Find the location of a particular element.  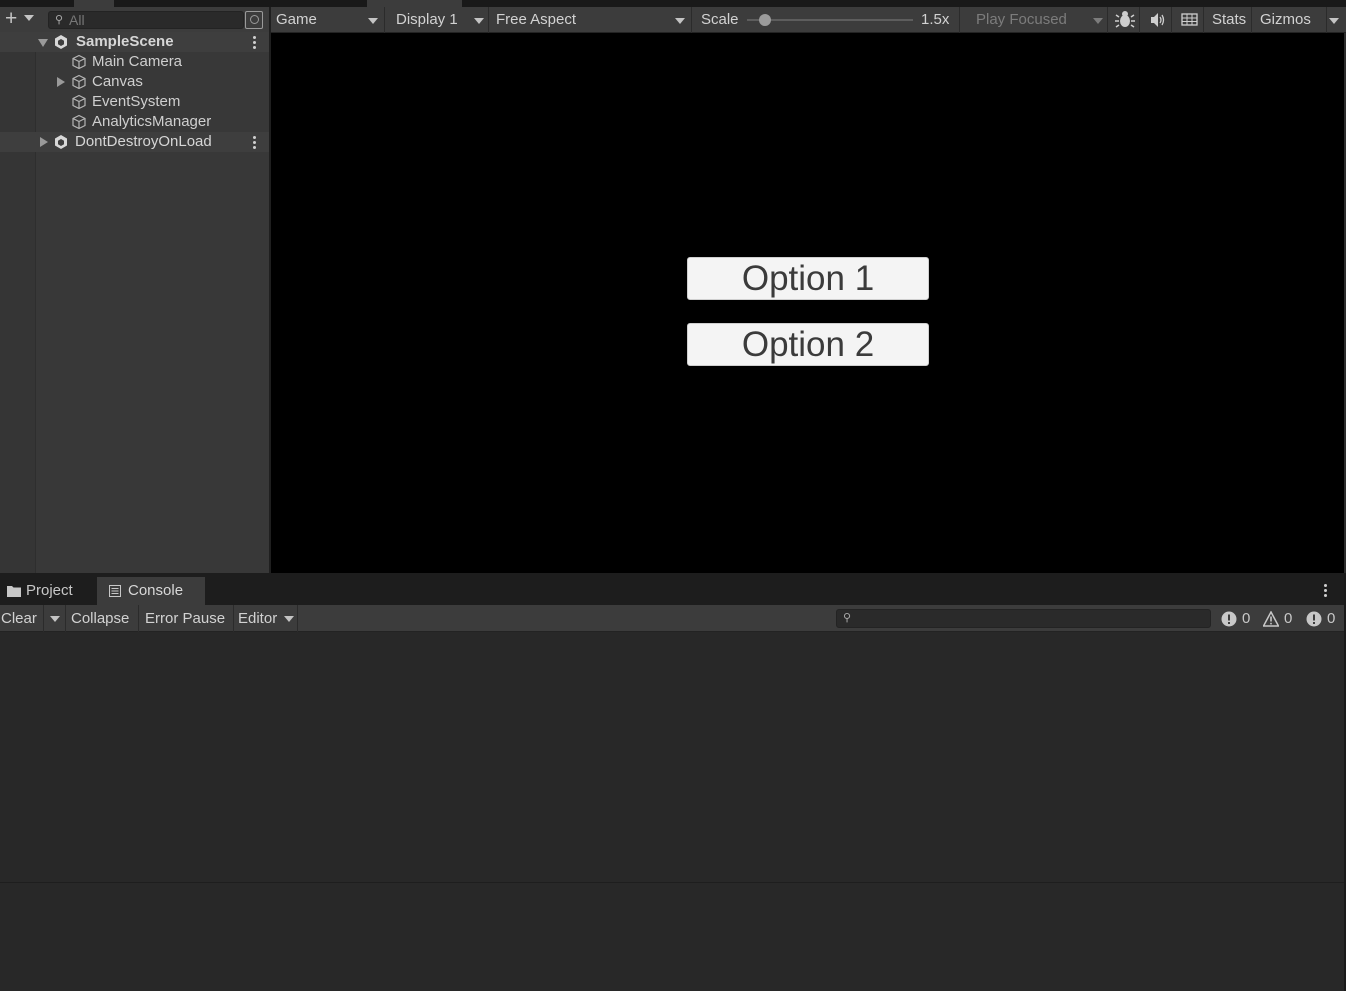

play-mode-dropdown: Play Focused is located at coordinates (1039, 20).